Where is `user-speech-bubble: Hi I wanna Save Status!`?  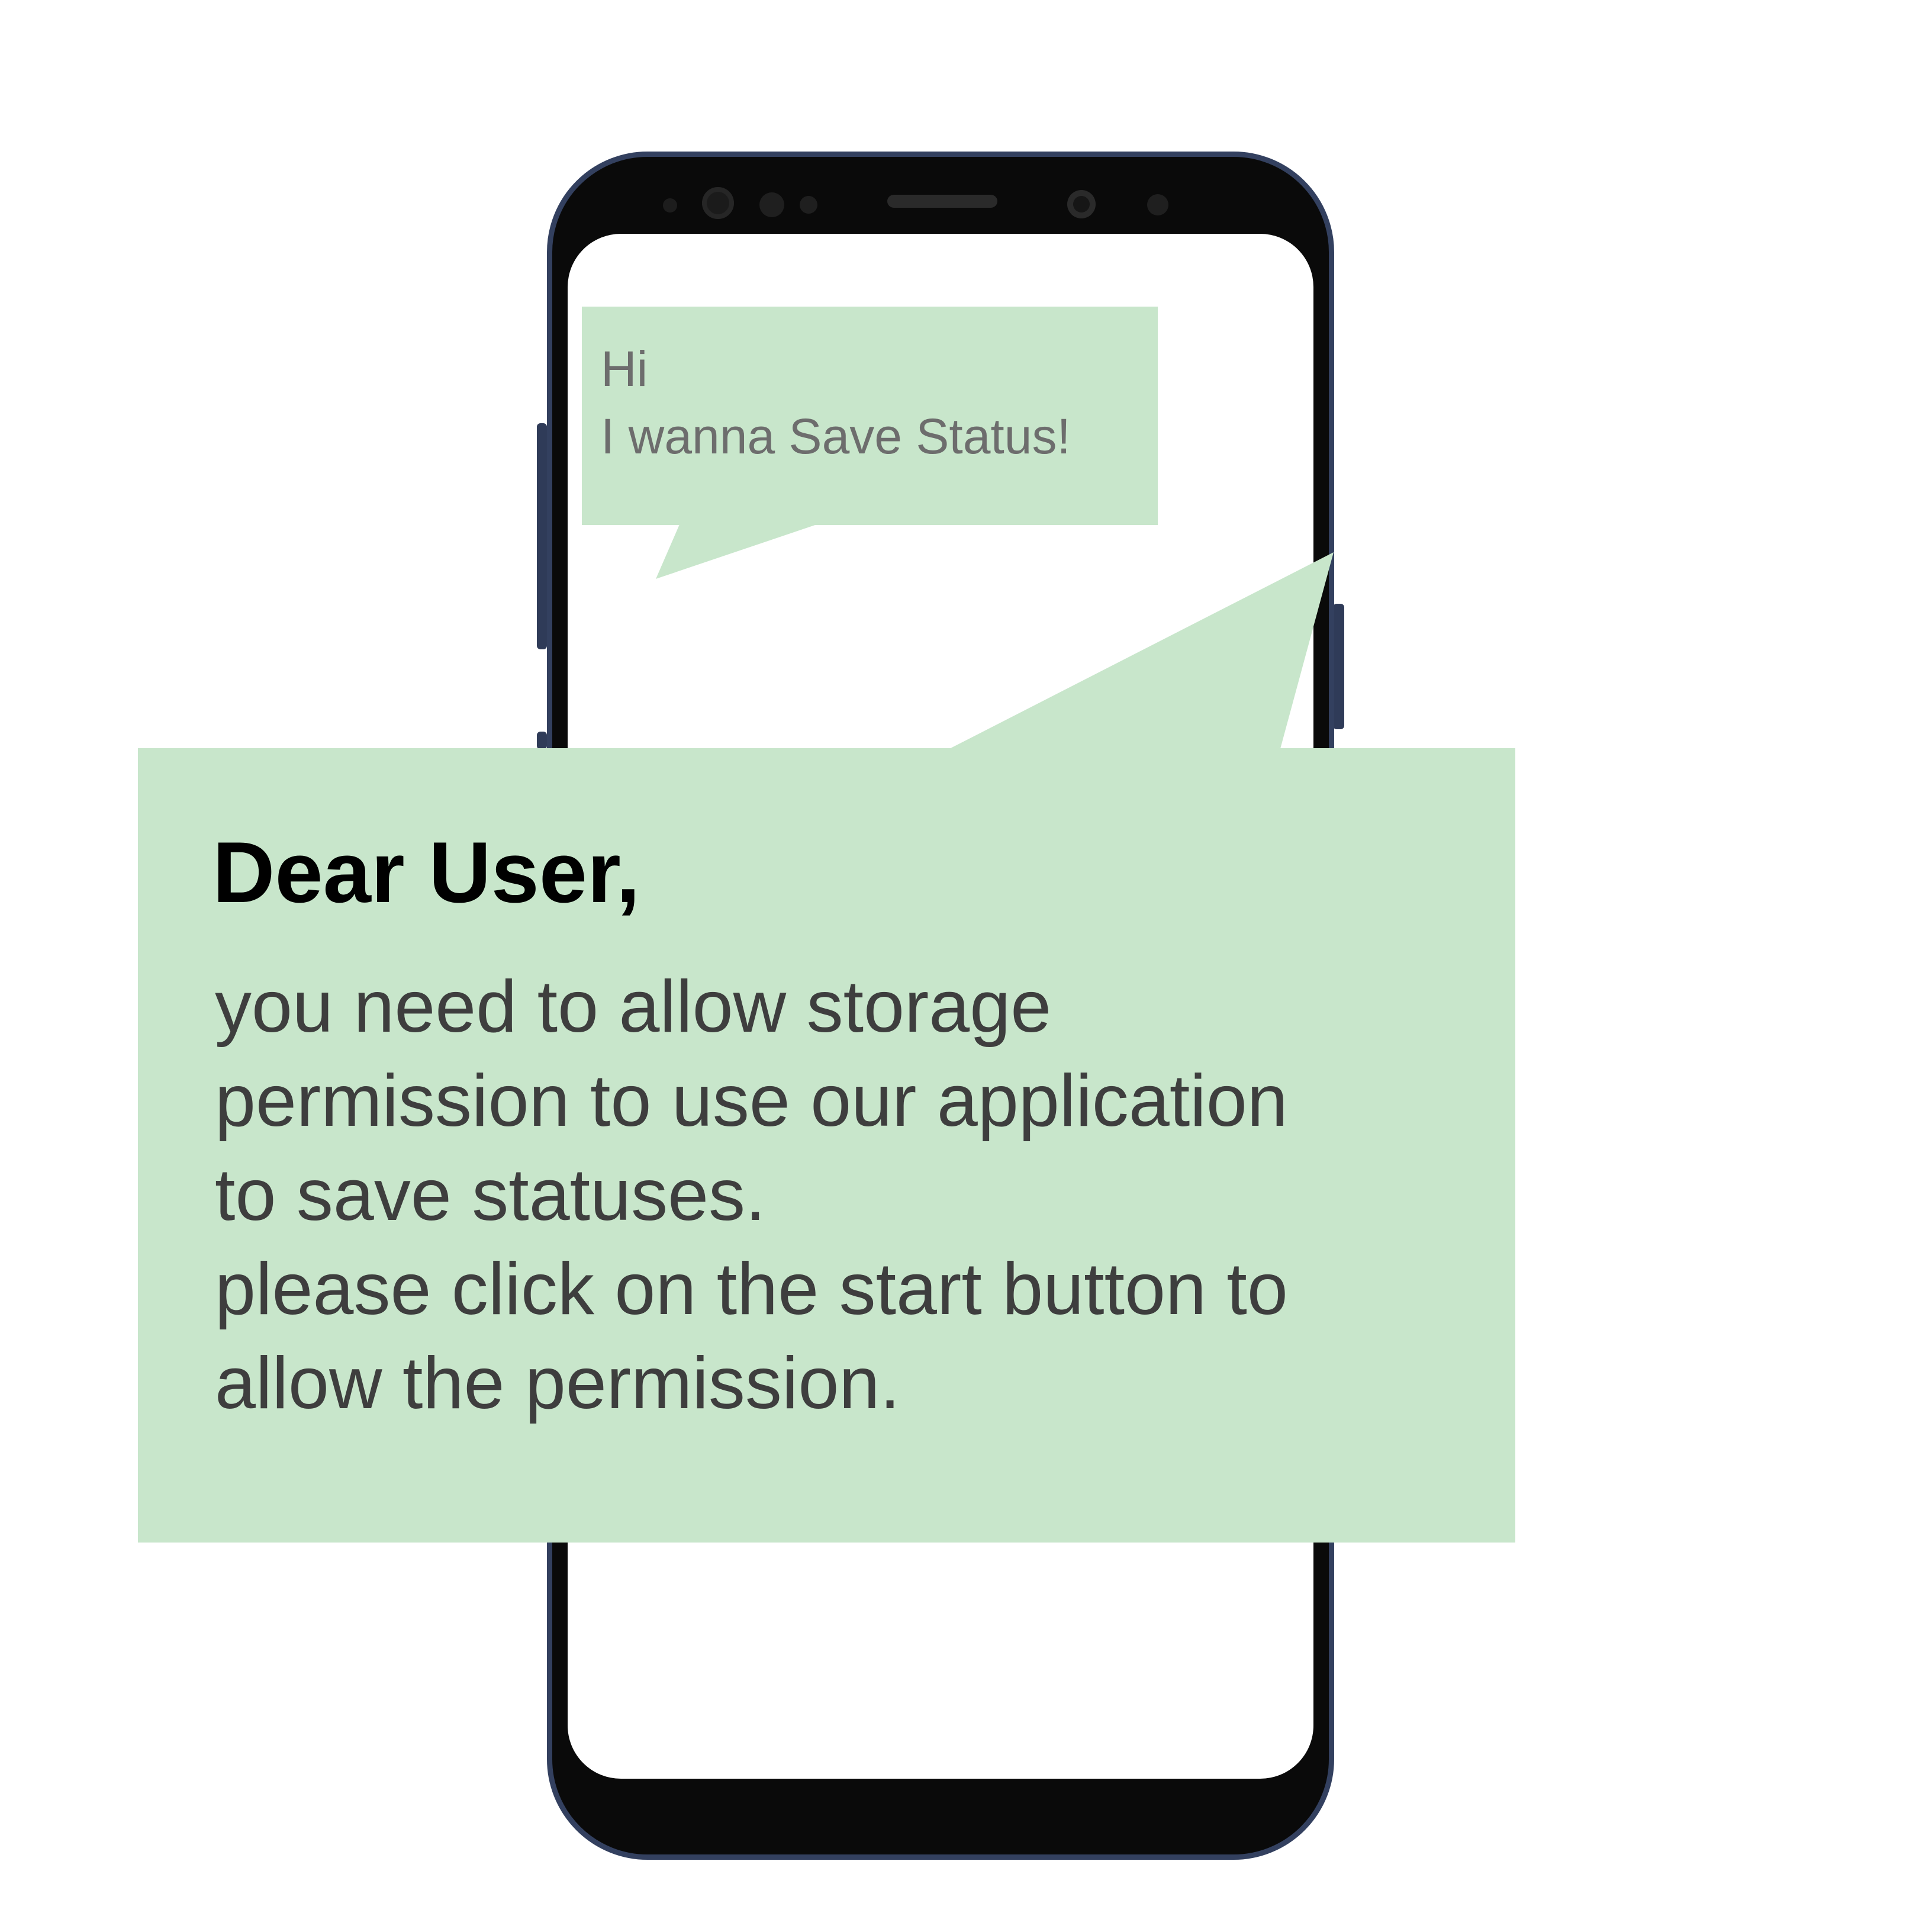
user-speech-bubble: Hi I wanna Save Status! is located at coordinates (870, 416).